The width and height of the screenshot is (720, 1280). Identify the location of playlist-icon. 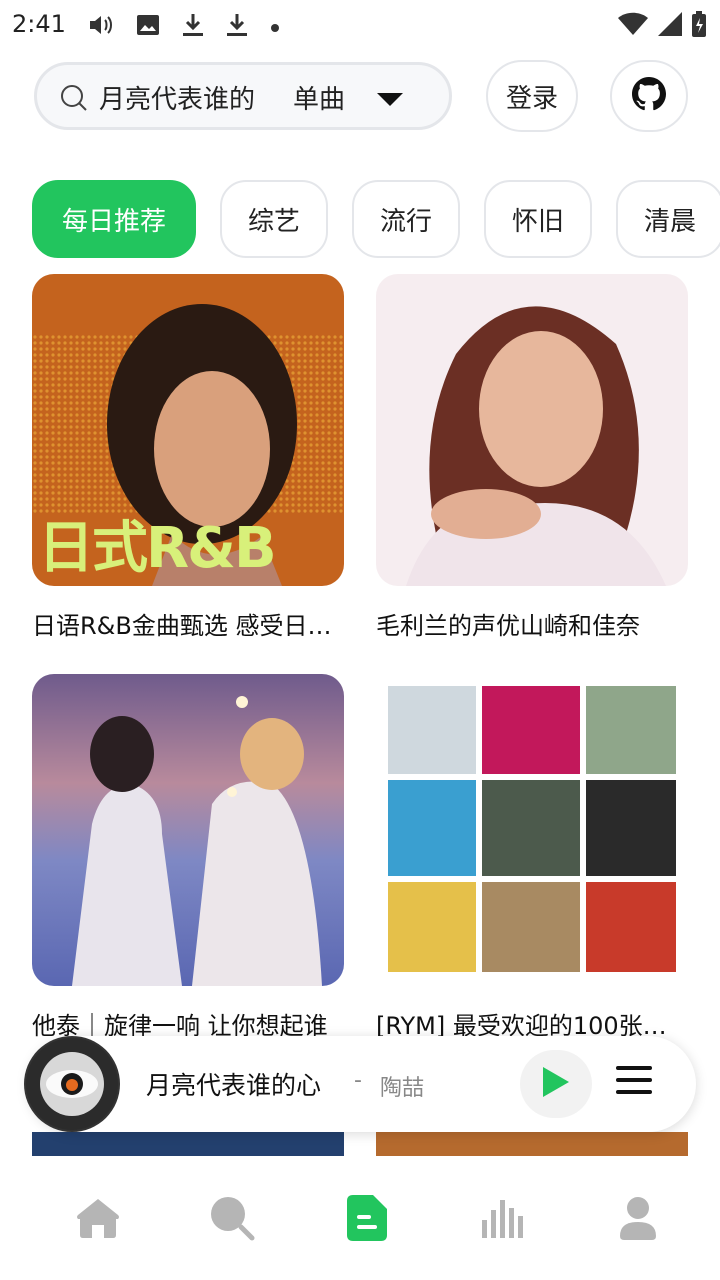
(367, 1220).